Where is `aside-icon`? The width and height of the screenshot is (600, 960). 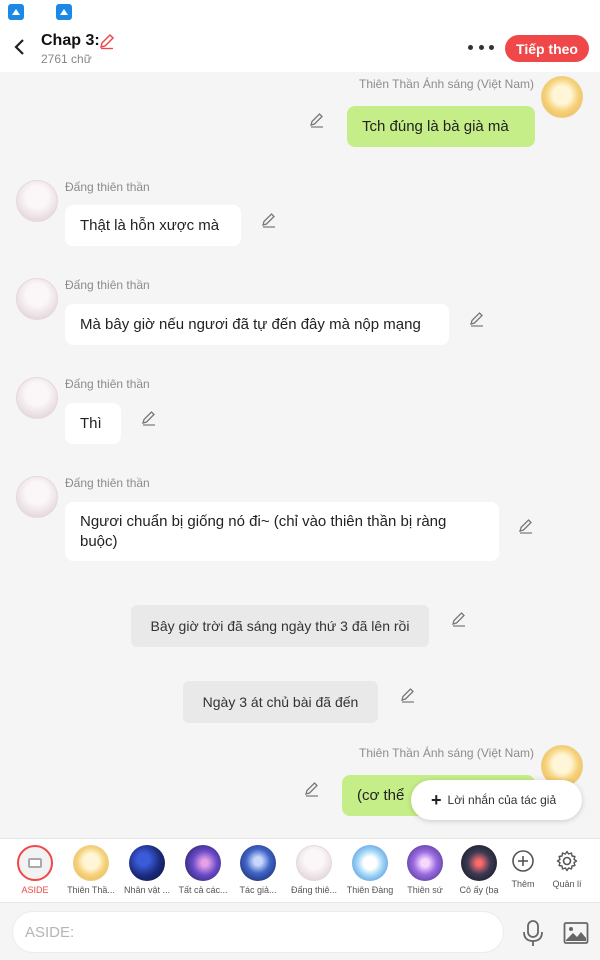 aside-icon is located at coordinates (35, 863).